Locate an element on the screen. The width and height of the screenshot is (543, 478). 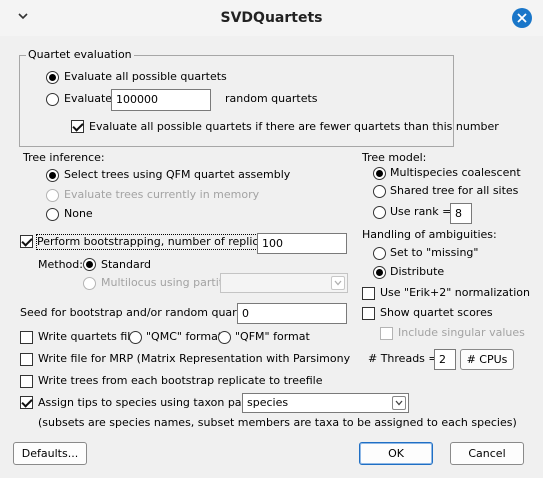
close-icon is located at coordinates (522, 18).